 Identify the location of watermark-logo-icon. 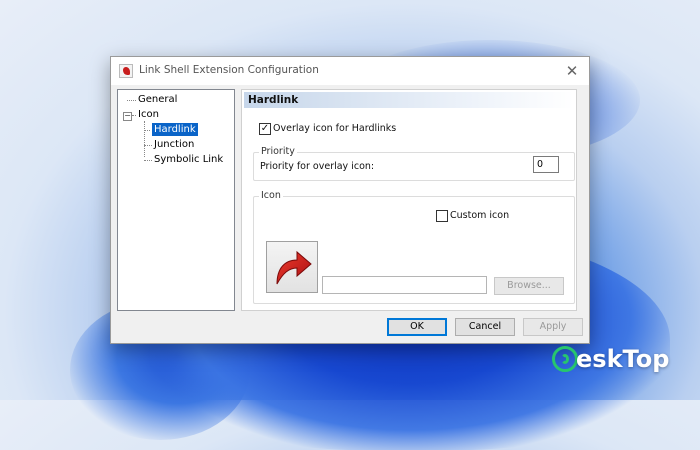
(565, 359).